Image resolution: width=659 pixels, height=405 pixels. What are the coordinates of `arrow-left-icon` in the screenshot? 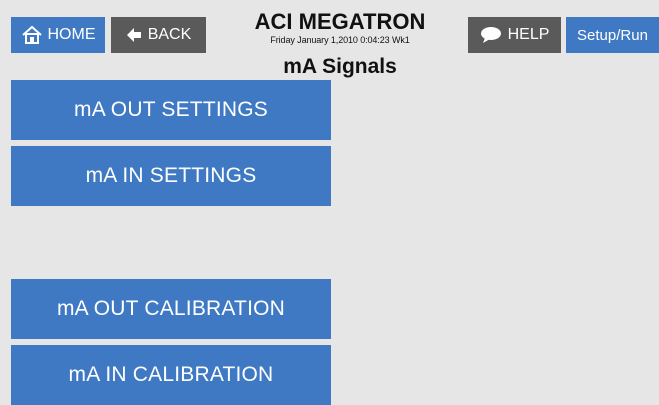 It's located at (134, 35).